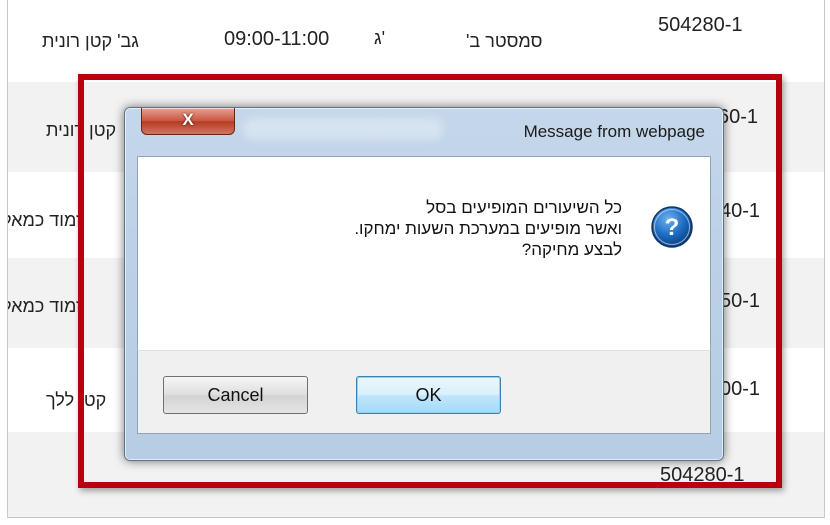  What do you see at coordinates (524, 207) in the screenshot?
I see `message-line: כל השיעורים המופיעים בסל` at bounding box center [524, 207].